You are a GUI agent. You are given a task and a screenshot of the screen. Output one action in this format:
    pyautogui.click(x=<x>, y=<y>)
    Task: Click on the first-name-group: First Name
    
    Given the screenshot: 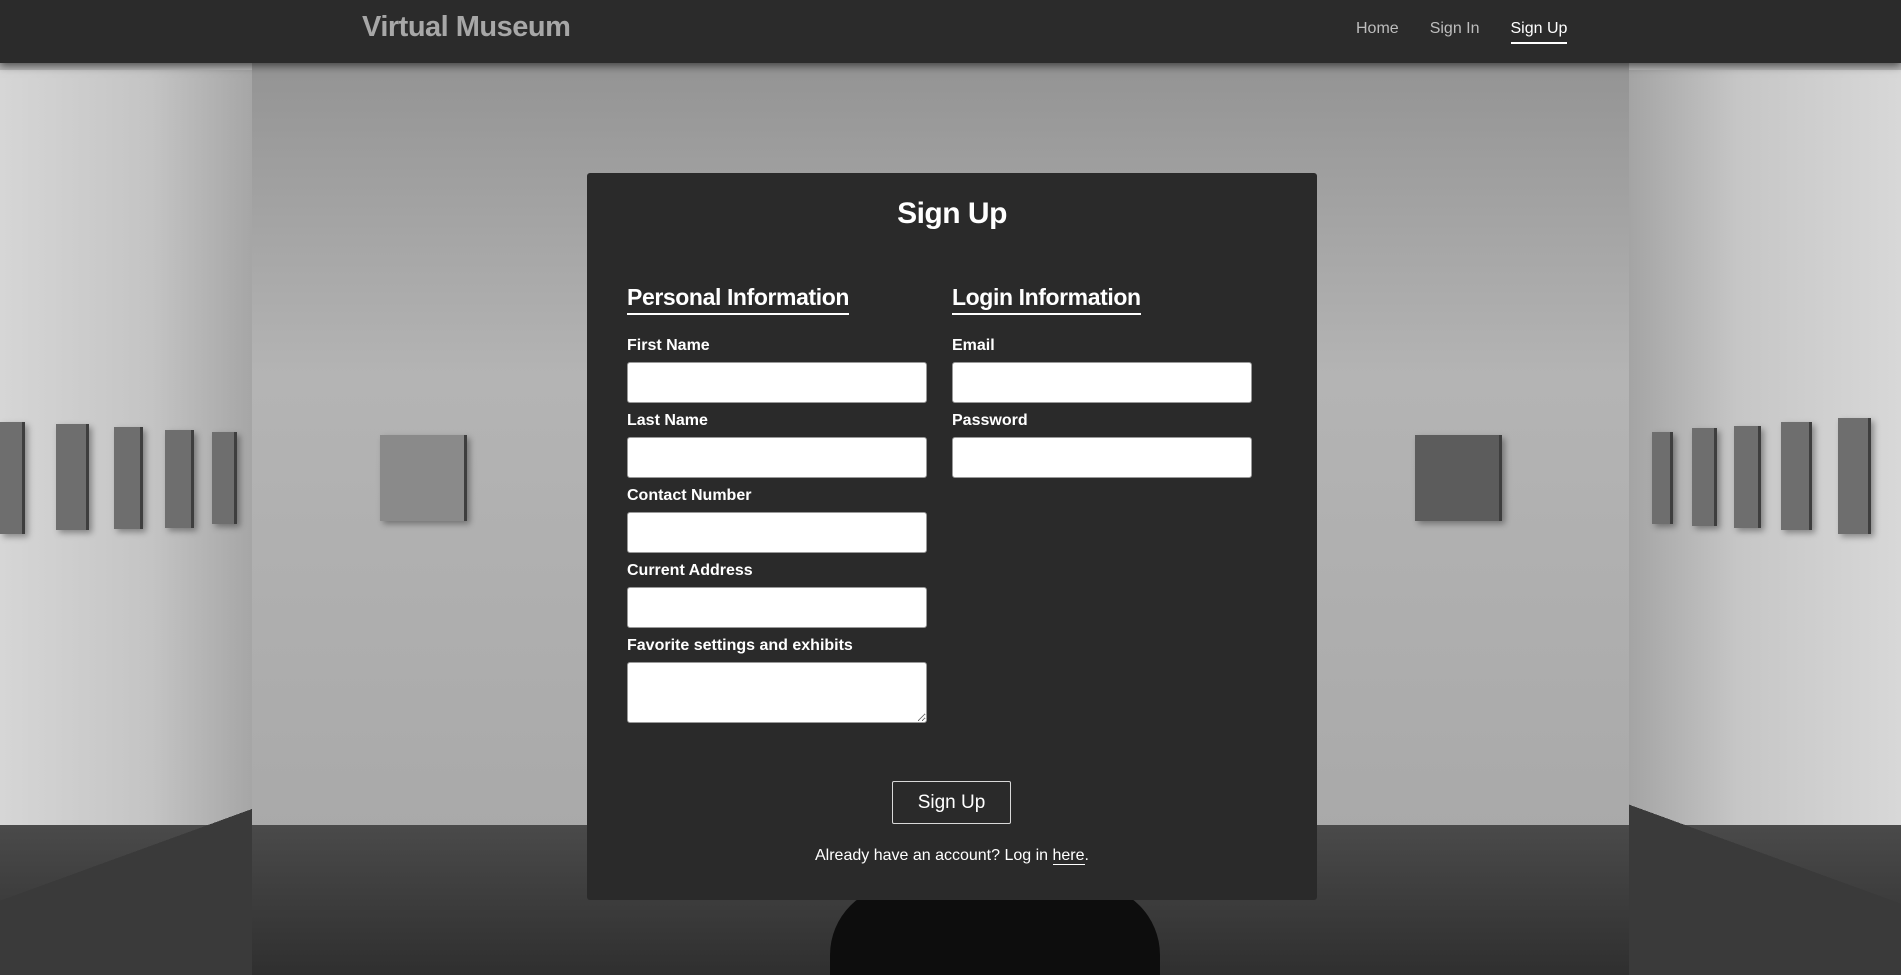 What is the action you would take?
    pyautogui.click(x=777, y=370)
    